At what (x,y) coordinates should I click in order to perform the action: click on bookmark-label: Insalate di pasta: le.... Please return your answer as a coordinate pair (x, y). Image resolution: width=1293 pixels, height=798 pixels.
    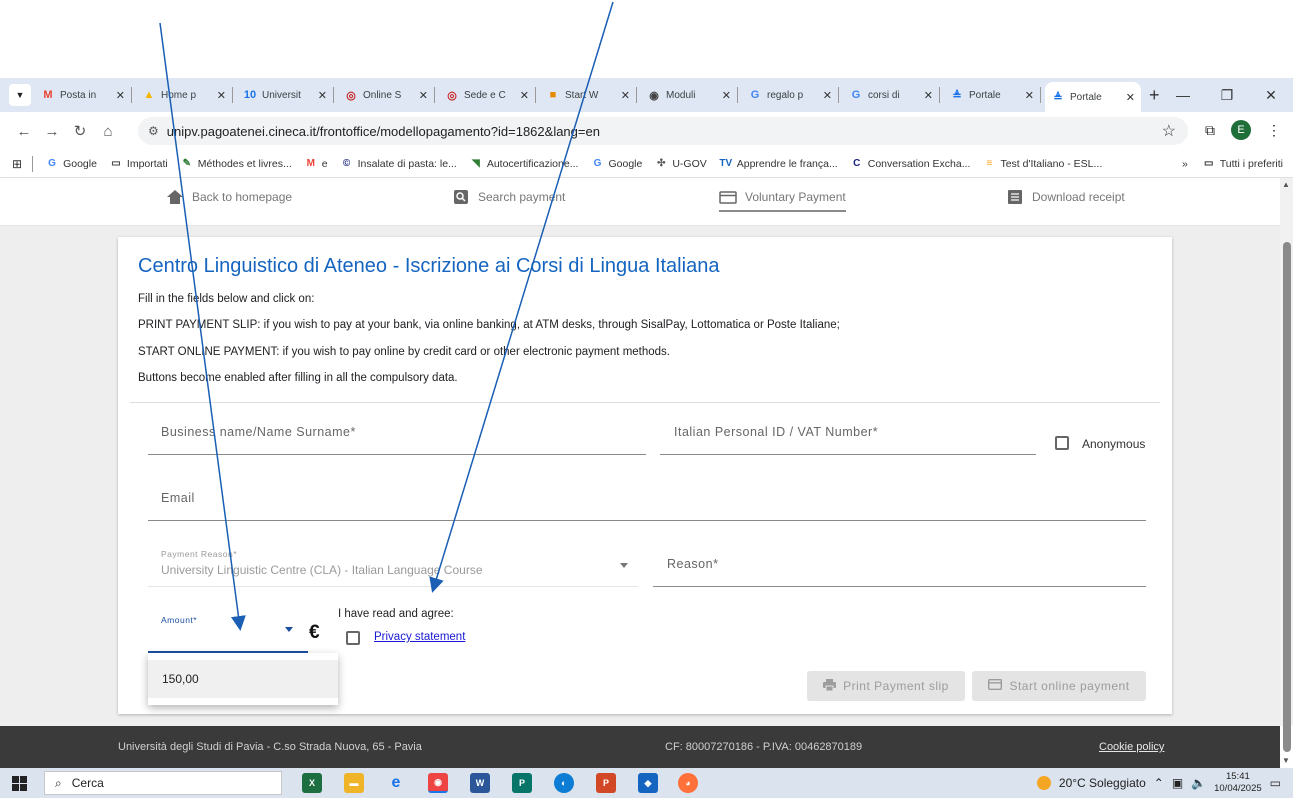
    Looking at the image, I should click on (407, 163).